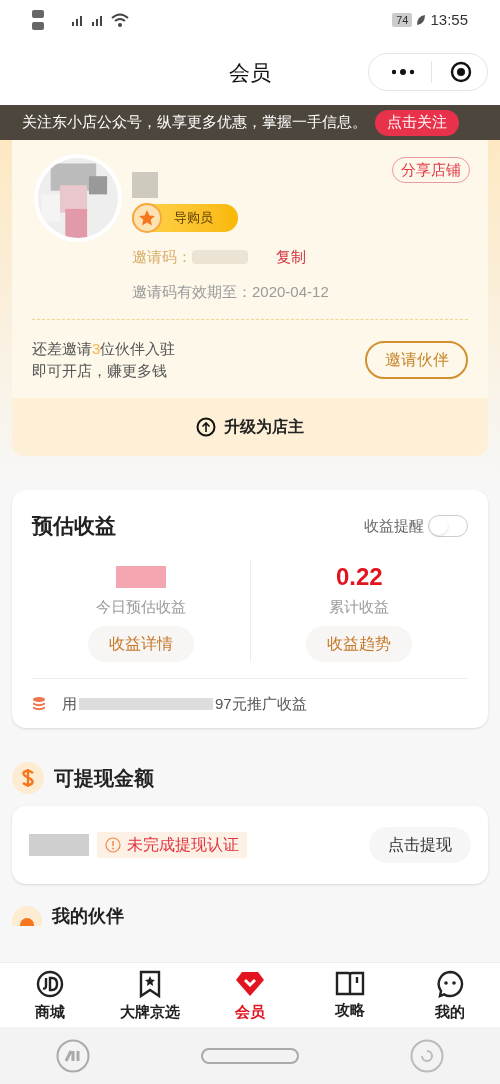 This screenshot has width=500, height=1084. I want to click on nav-tab: 我的, so click(450, 995).